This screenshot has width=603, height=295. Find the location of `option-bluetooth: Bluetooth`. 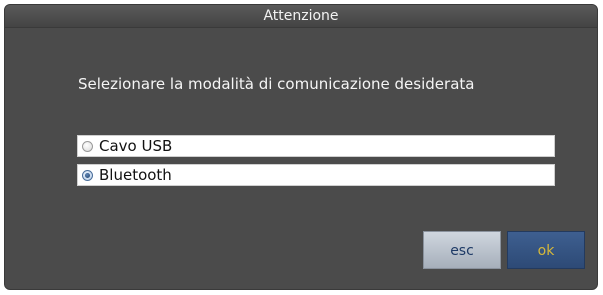

option-bluetooth: Bluetooth is located at coordinates (316, 175).